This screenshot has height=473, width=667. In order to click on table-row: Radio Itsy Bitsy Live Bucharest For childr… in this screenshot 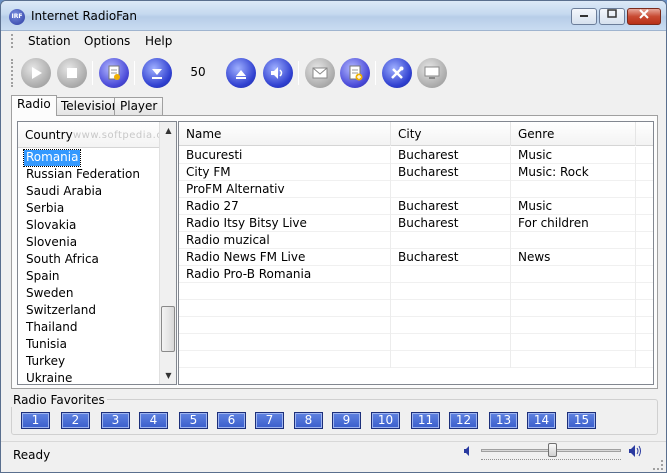, I will do `click(416, 223)`.